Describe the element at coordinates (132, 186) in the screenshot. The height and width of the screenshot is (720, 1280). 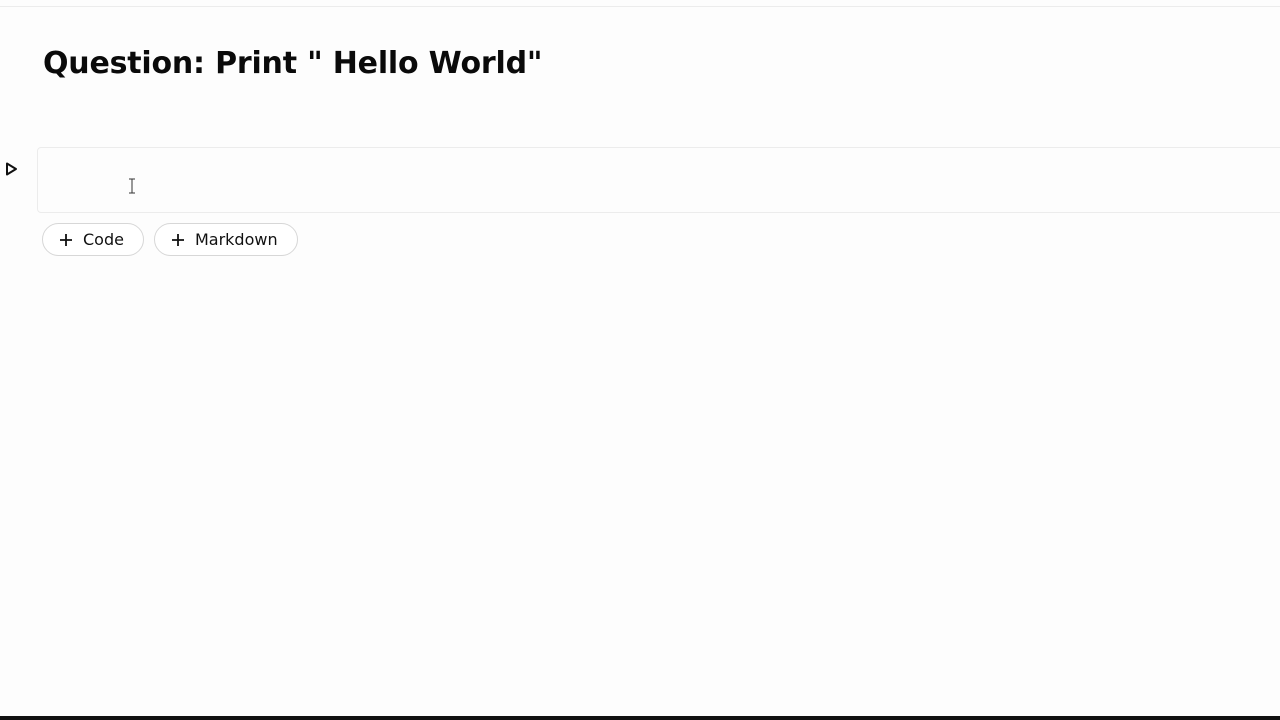
I see `text-cursor-icon` at that location.